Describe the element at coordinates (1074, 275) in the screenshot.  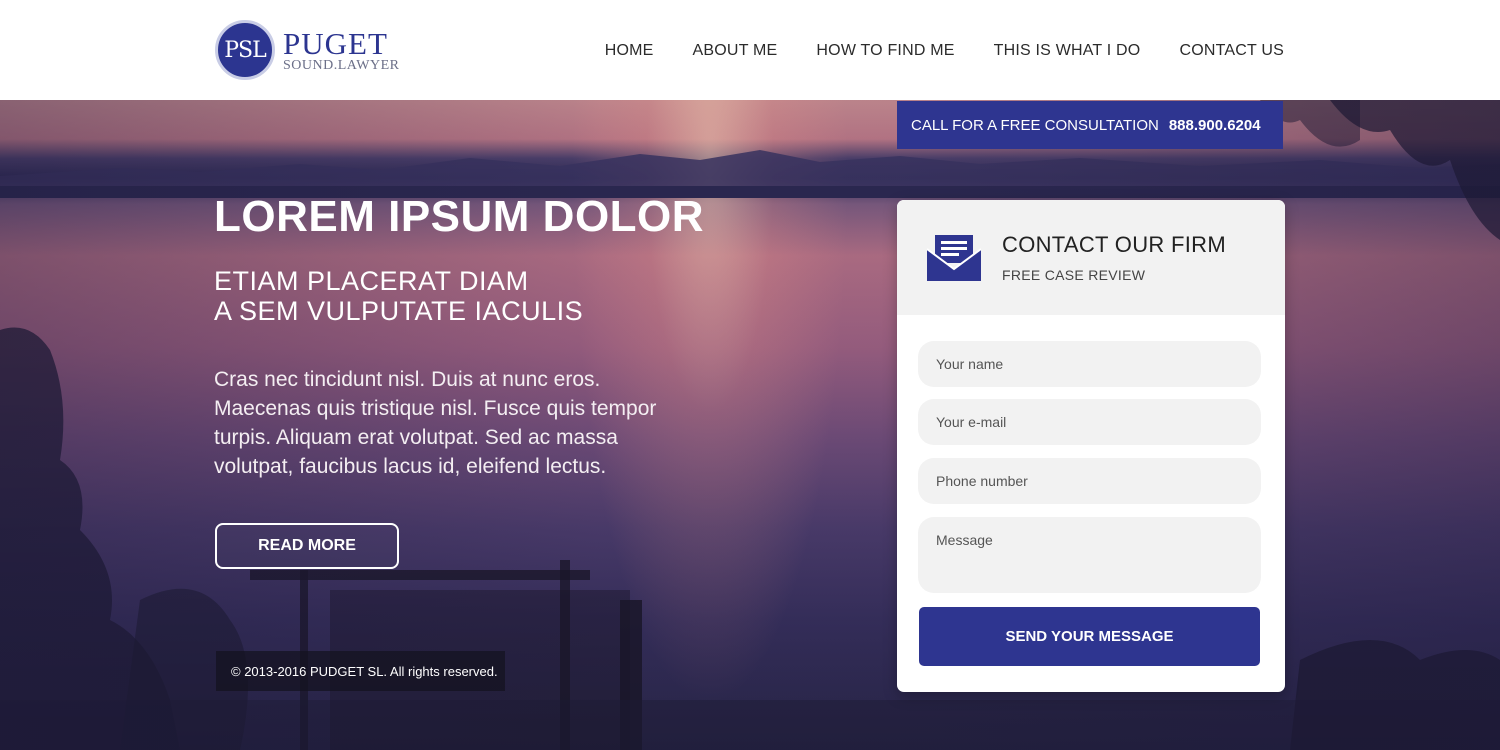
I see `contact-form-subtitle: FREE CASE REVIEW` at that location.